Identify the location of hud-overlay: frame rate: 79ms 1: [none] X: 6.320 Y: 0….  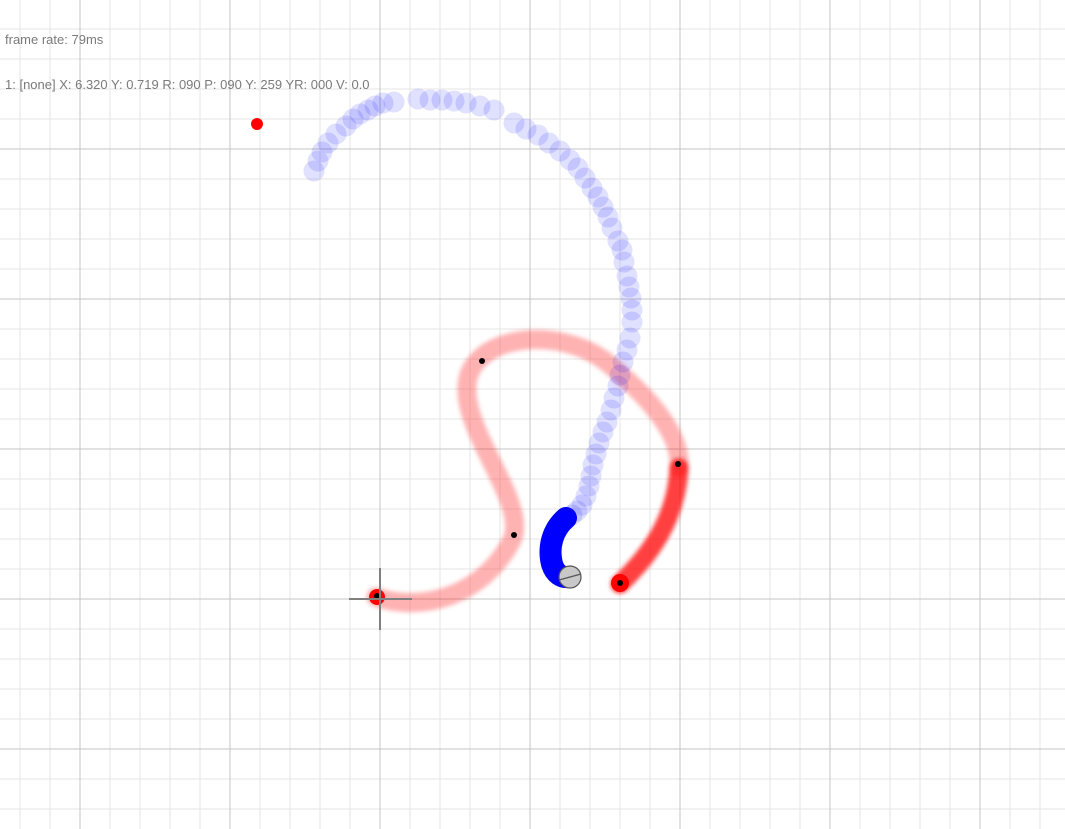
(187, 54).